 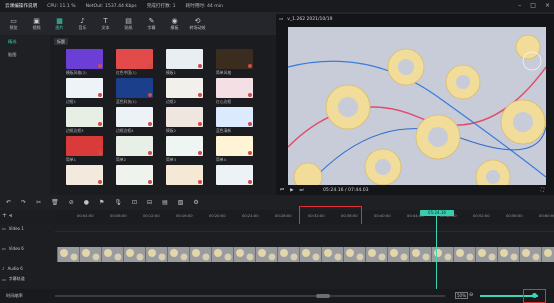 I want to click on close-icon: ×, so click(x=547, y=5).